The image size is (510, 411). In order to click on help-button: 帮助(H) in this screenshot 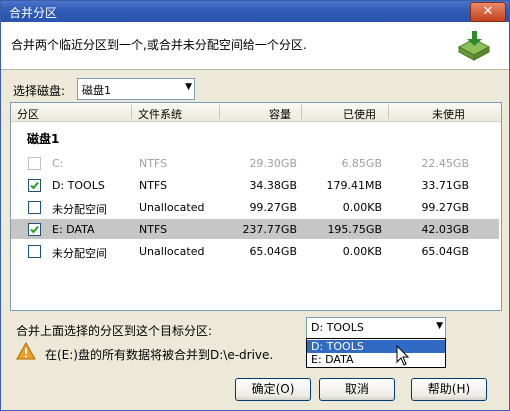, I will do `click(449, 389)`.